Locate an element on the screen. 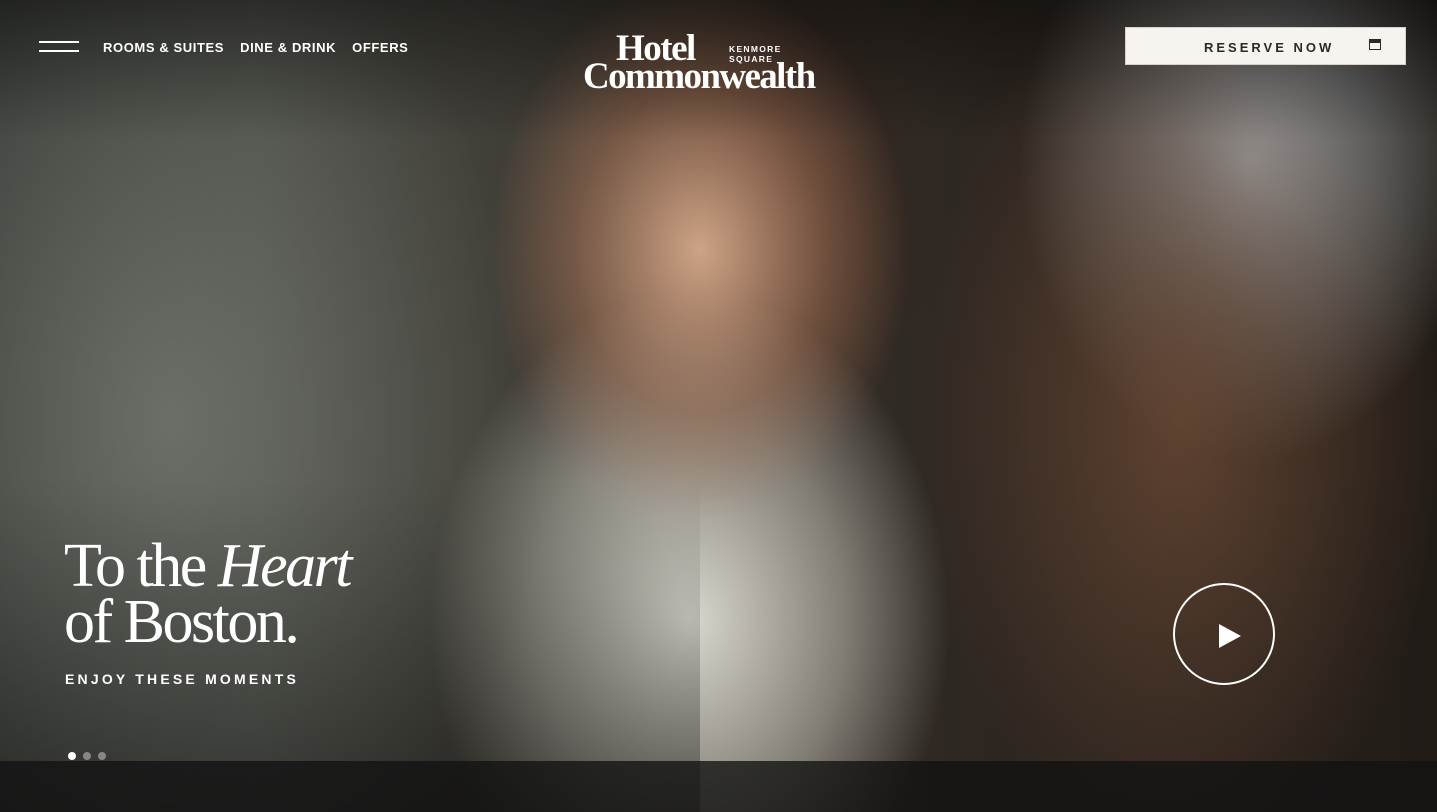  reserve-now-button: RESERVE NOW is located at coordinates (1265, 46).